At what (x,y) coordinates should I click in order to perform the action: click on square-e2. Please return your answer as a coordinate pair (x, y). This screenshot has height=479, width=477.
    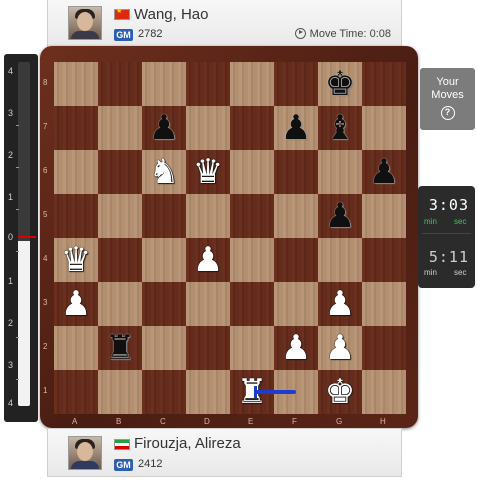
    Looking at the image, I should click on (252, 348).